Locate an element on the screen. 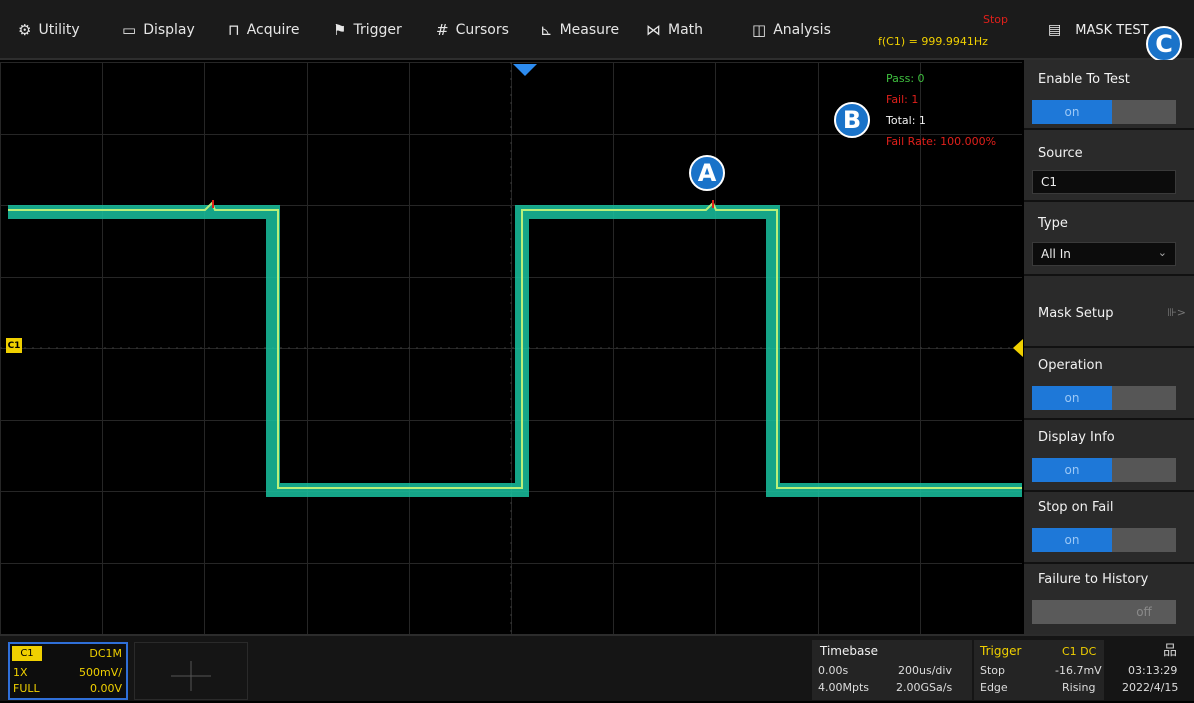 The height and width of the screenshot is (703, 1194). menu-analysis: ◫ Analysis is located at coordinates (791, 30).